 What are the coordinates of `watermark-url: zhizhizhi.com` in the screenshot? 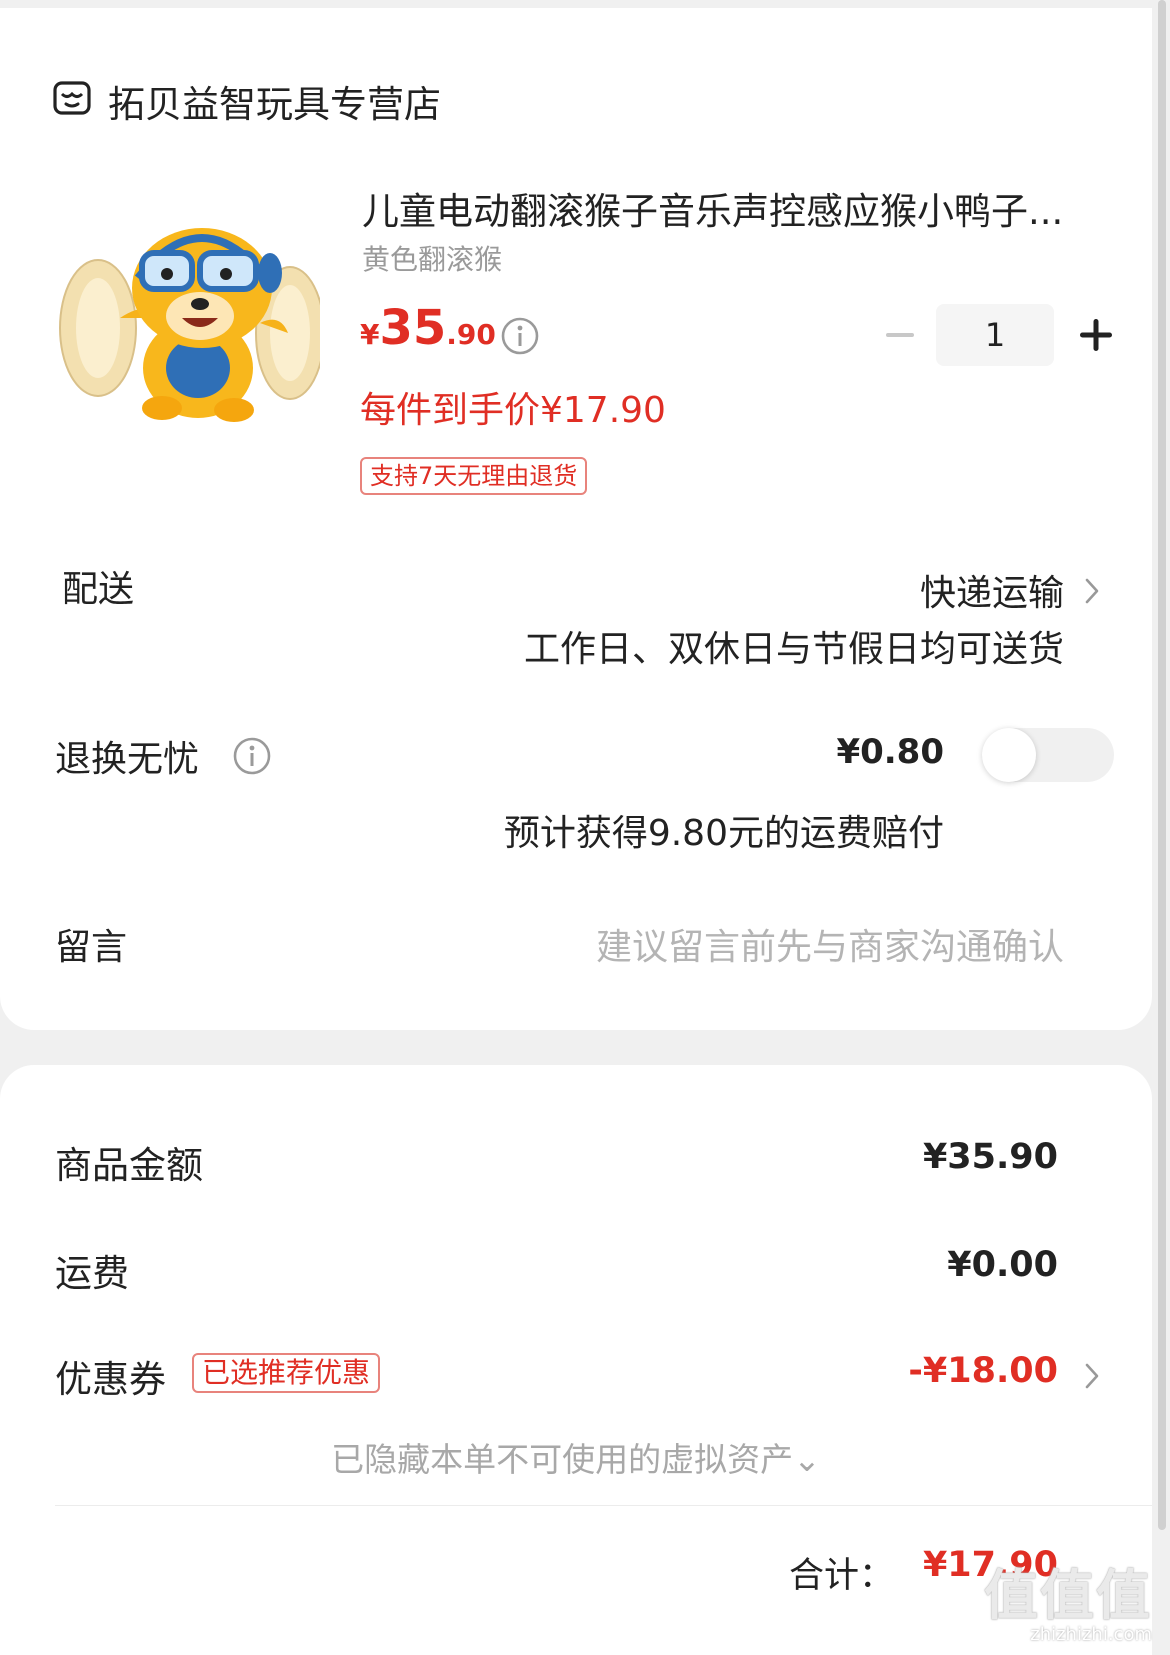 It's located at (1091, 1634).